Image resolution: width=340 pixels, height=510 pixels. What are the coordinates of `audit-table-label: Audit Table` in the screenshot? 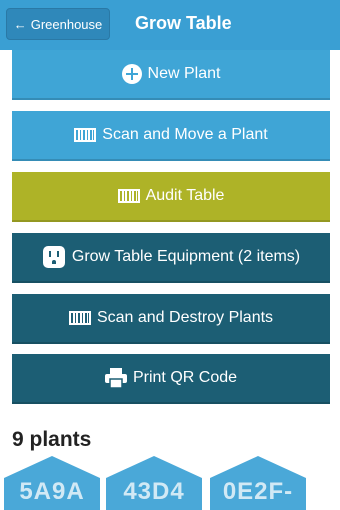 It's located at (185, 195).